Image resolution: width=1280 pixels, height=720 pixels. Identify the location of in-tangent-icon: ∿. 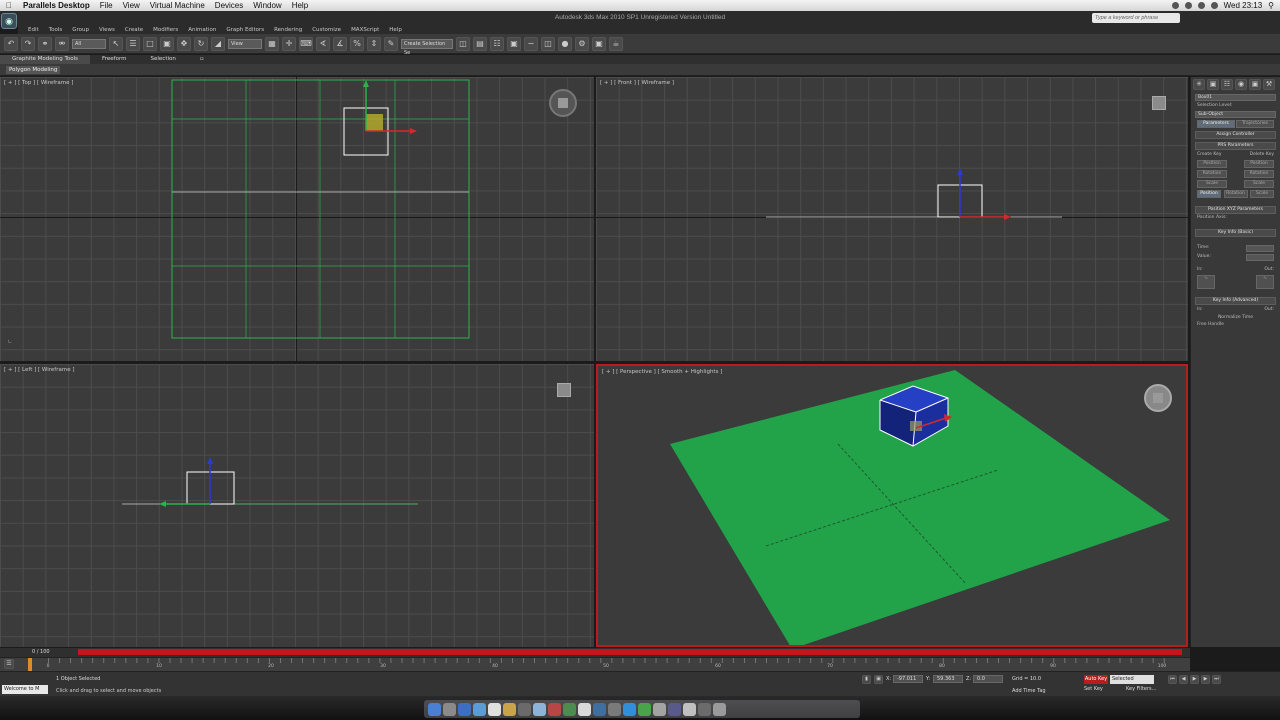
(1206, 282).